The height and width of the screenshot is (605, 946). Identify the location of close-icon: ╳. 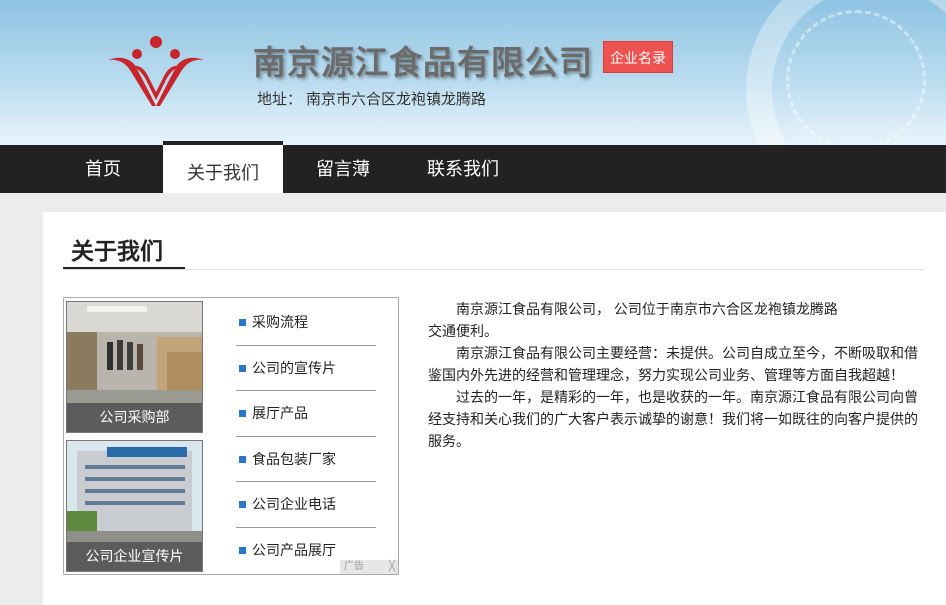
(392, 567).